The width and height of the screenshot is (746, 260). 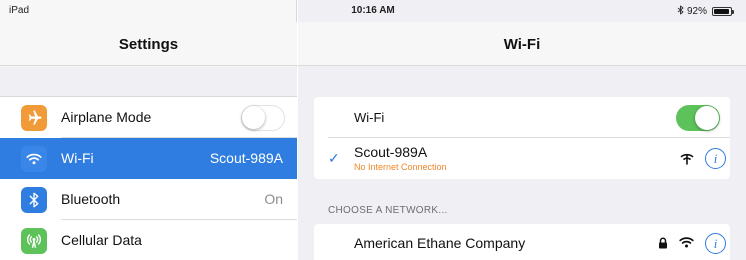 What do you see at coordinates (334, 158) in the screenshot?
I see `checkmark-icon: ✓` at bounding box center [334, 158].